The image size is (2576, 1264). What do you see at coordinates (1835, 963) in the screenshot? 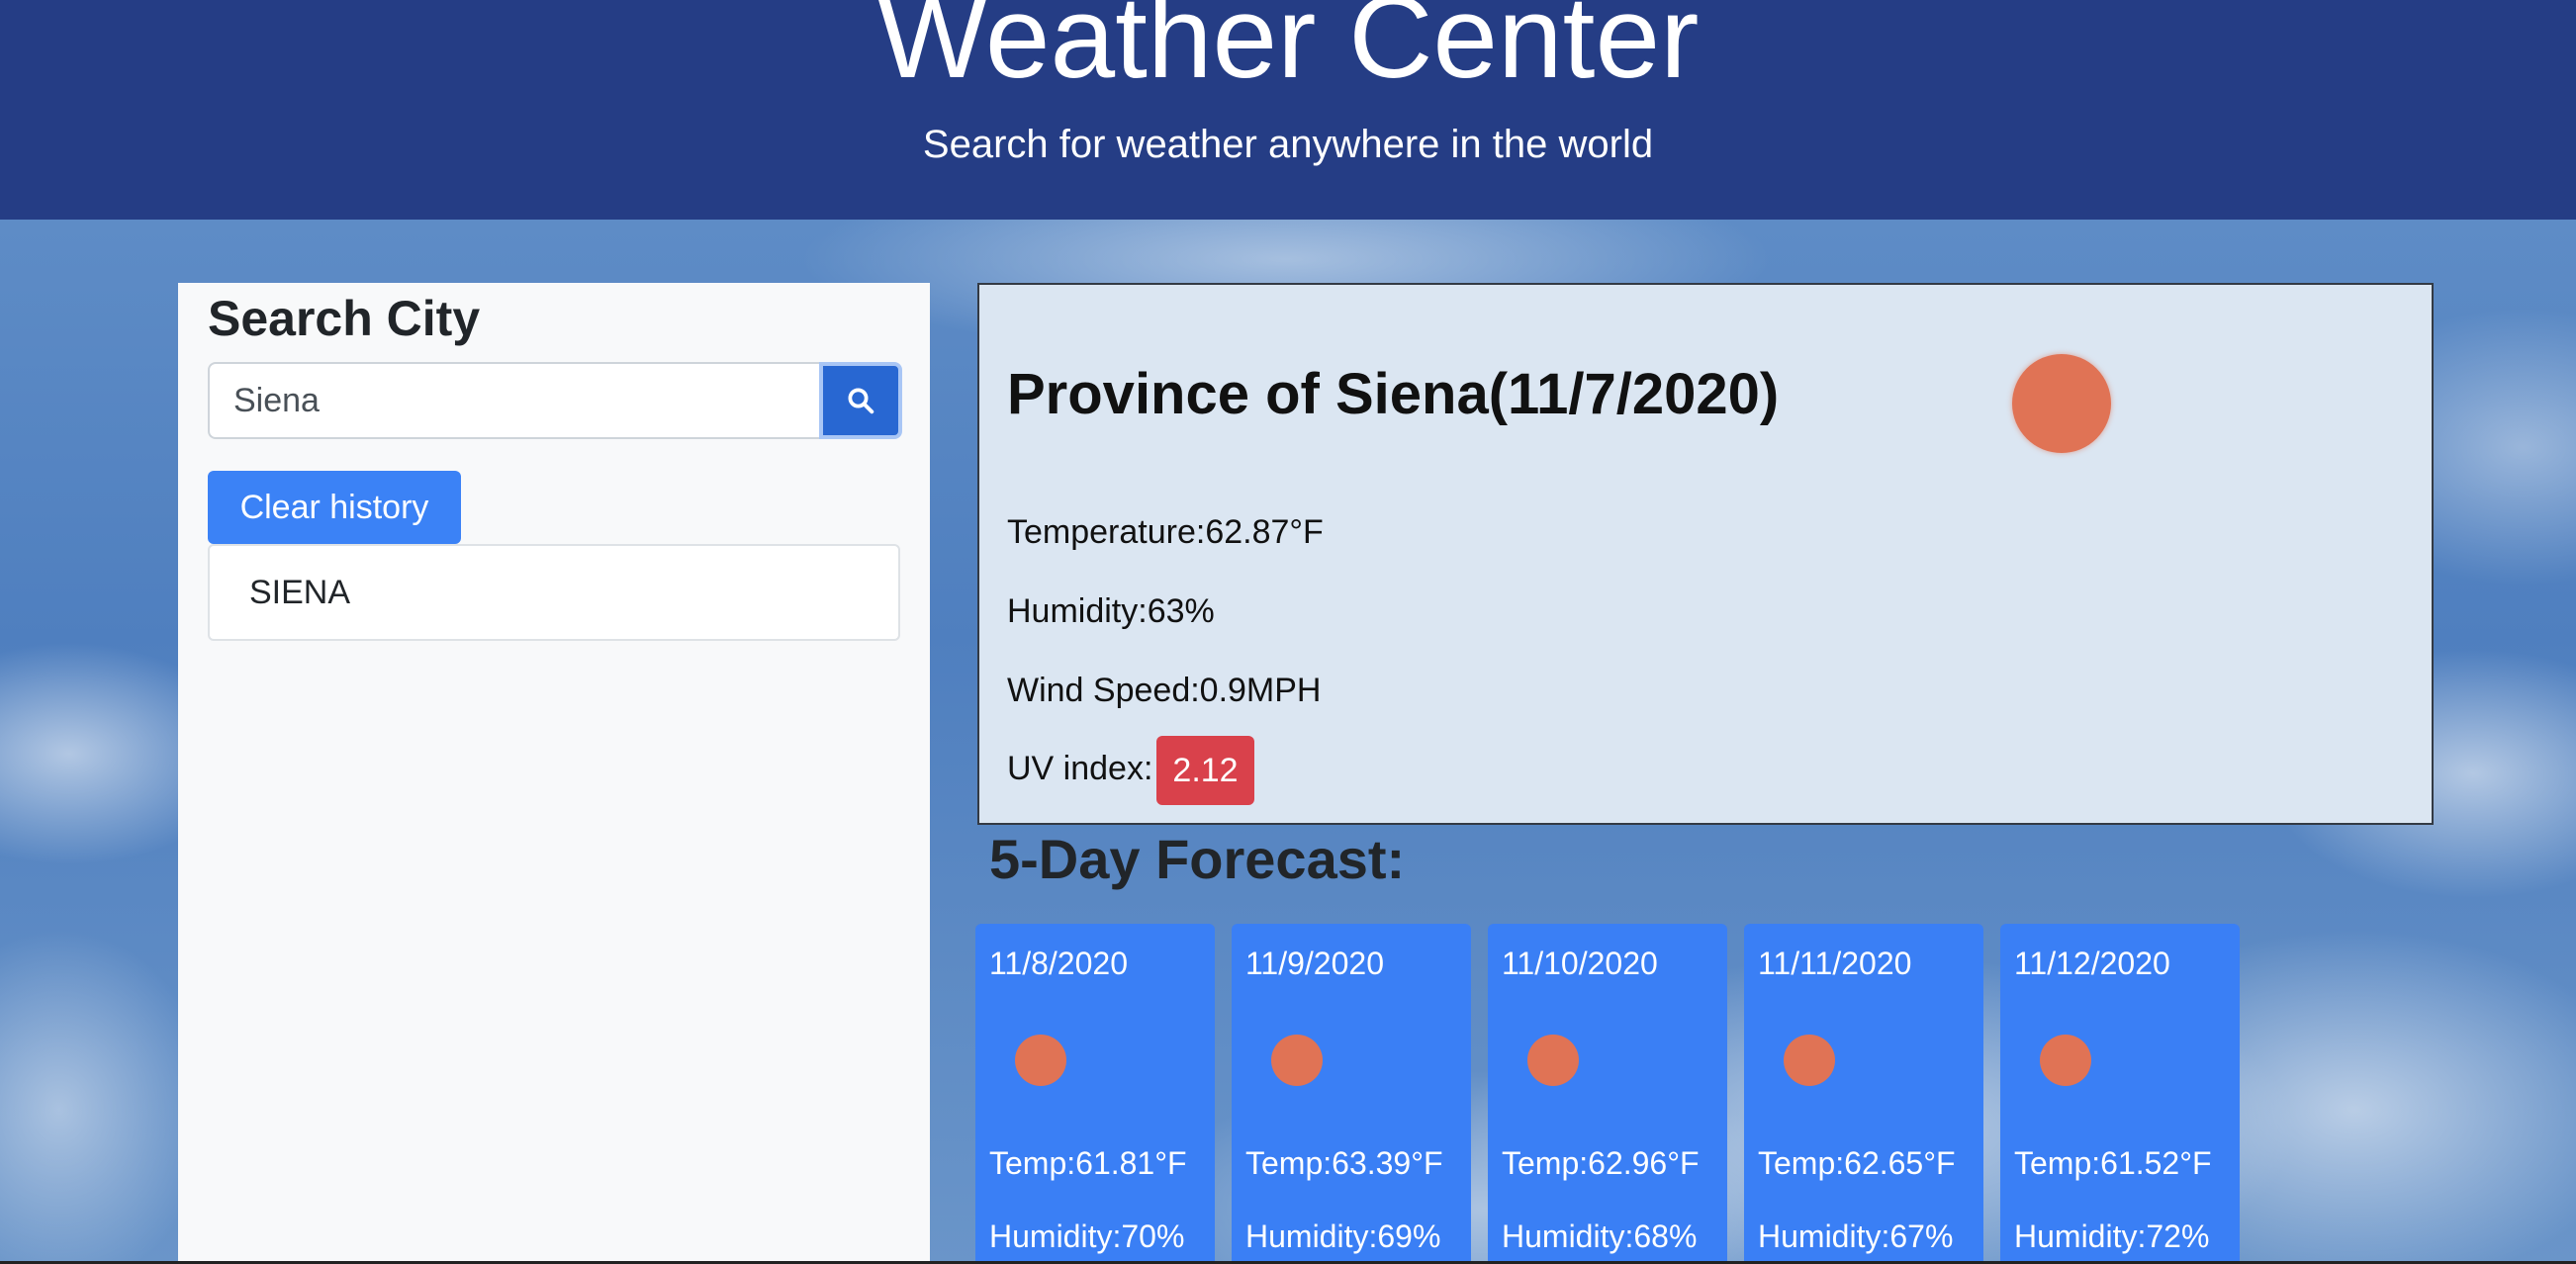
I see `forecast-date: 11/11/2020` at bounding box center [1835, 963].